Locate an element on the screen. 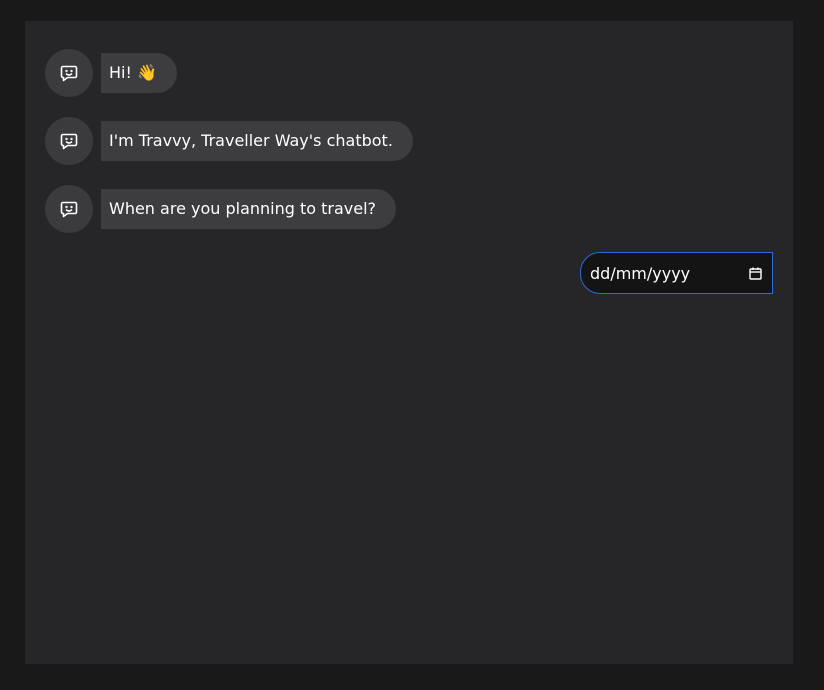 This screenshot has width=824, height=690. bot-message: When are you planning to travel? is located at coordinates (221, 209).